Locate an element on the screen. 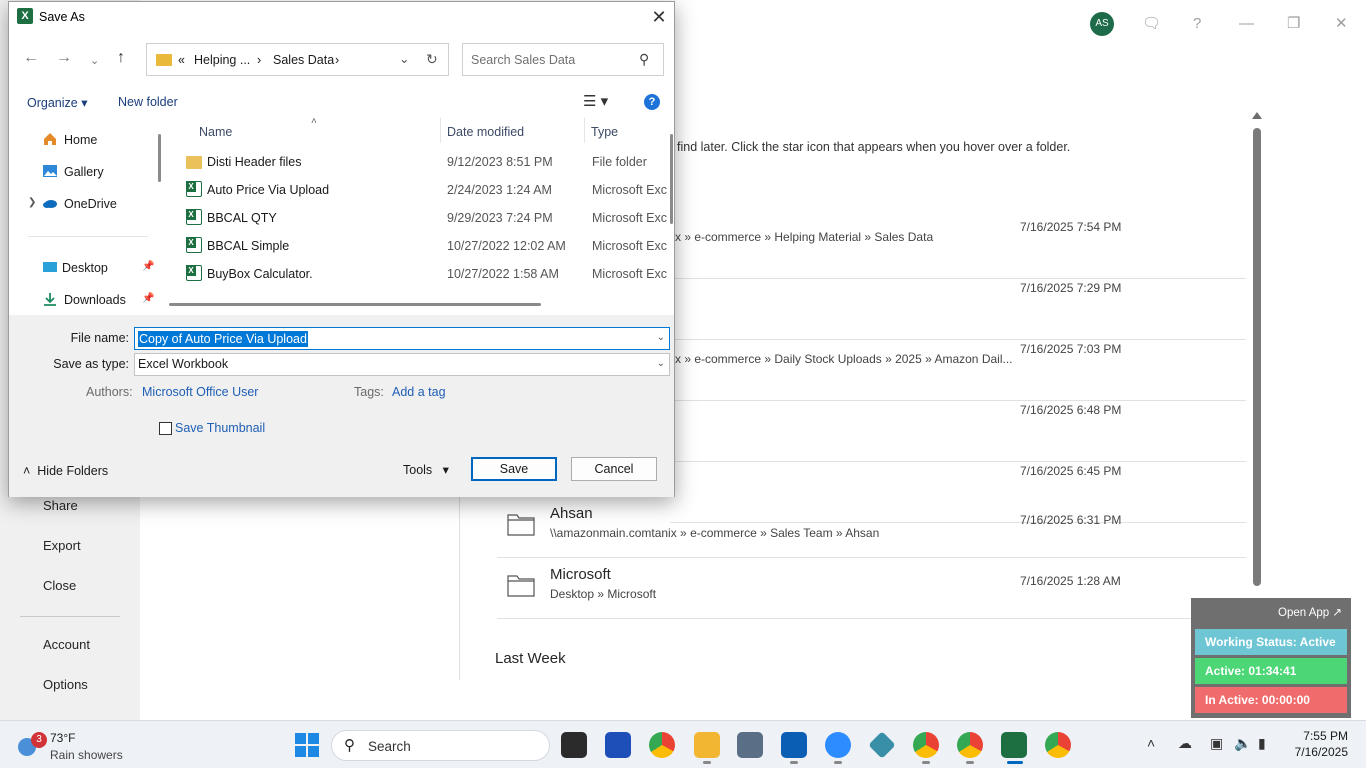 The width and height of the screenshot is (1366, 768). recent-locations-chevron-icon: ⌄ is located at coordinates (94, 61).